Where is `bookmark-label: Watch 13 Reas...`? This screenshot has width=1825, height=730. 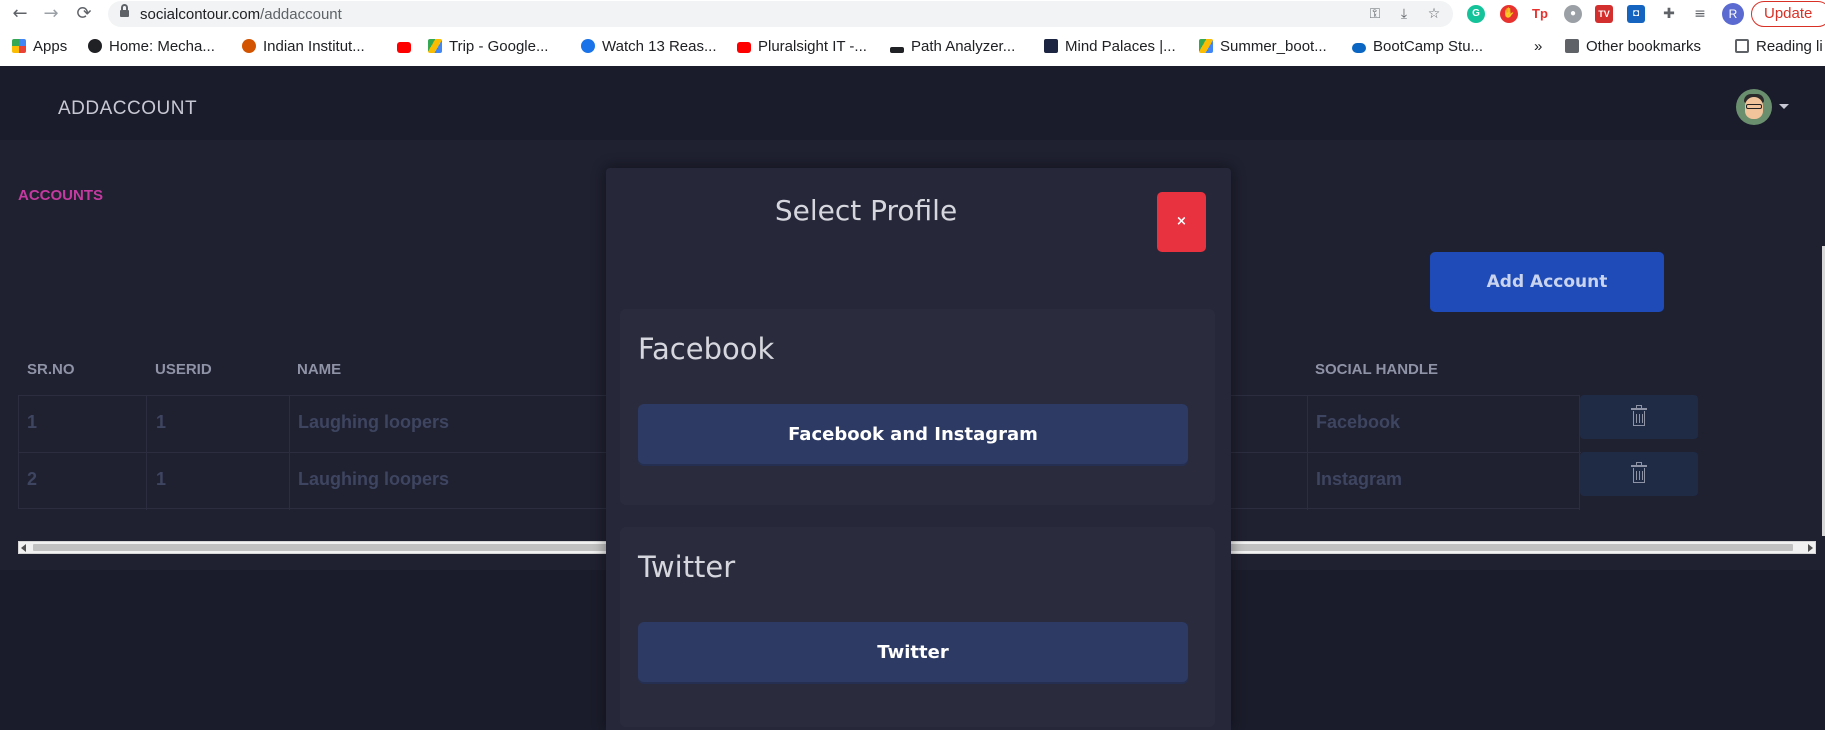
bookmark-label: Watch 13 Reas... is located at coordinates (659, 46).